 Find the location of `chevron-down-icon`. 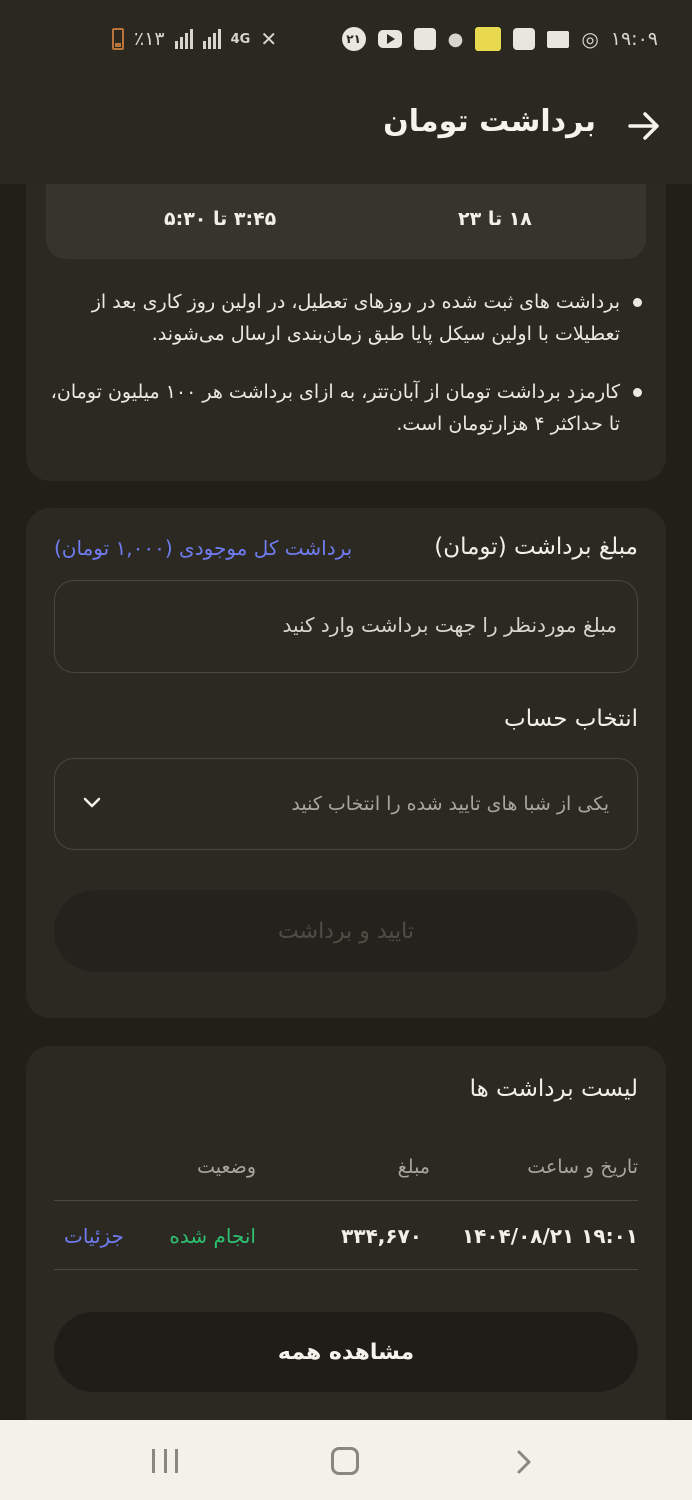

chevron-down-icon is located at coordinates (92, 802).